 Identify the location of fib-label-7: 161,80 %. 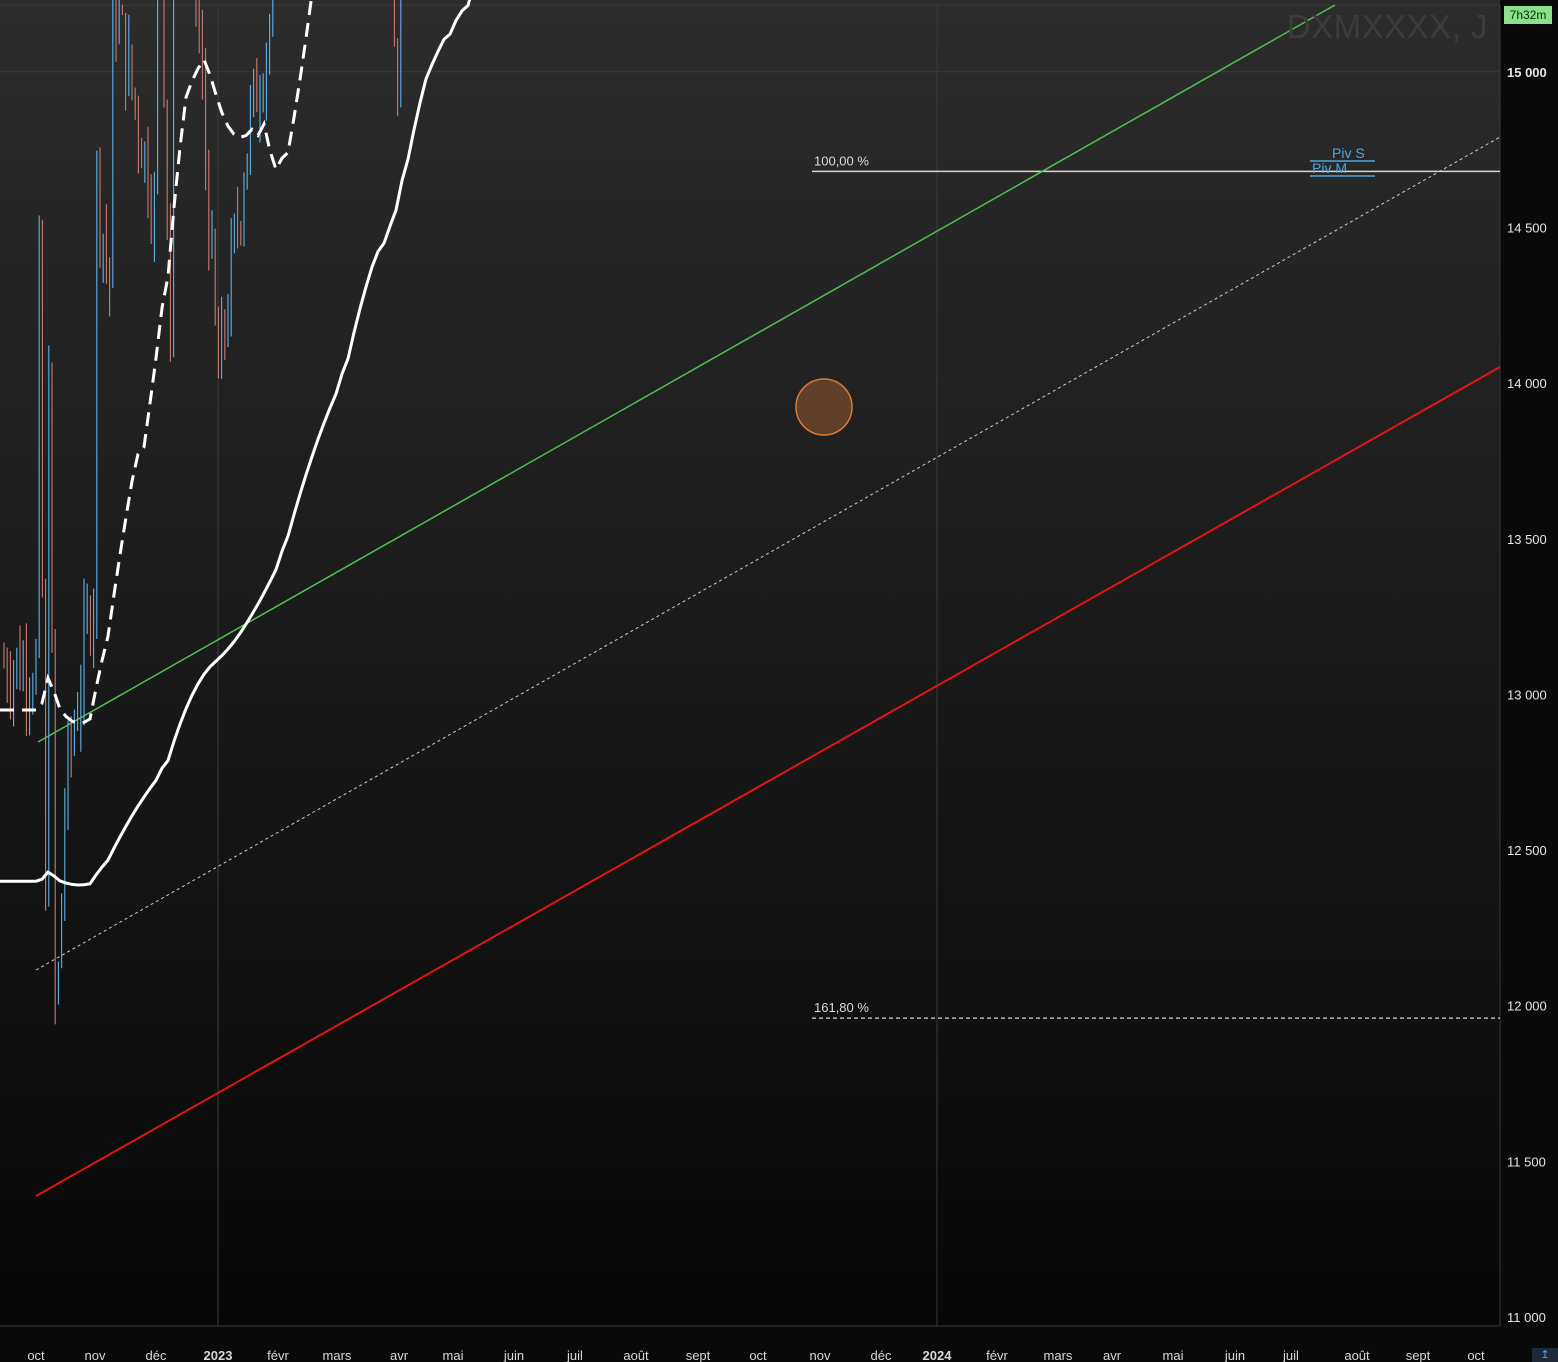
(841, 1007).